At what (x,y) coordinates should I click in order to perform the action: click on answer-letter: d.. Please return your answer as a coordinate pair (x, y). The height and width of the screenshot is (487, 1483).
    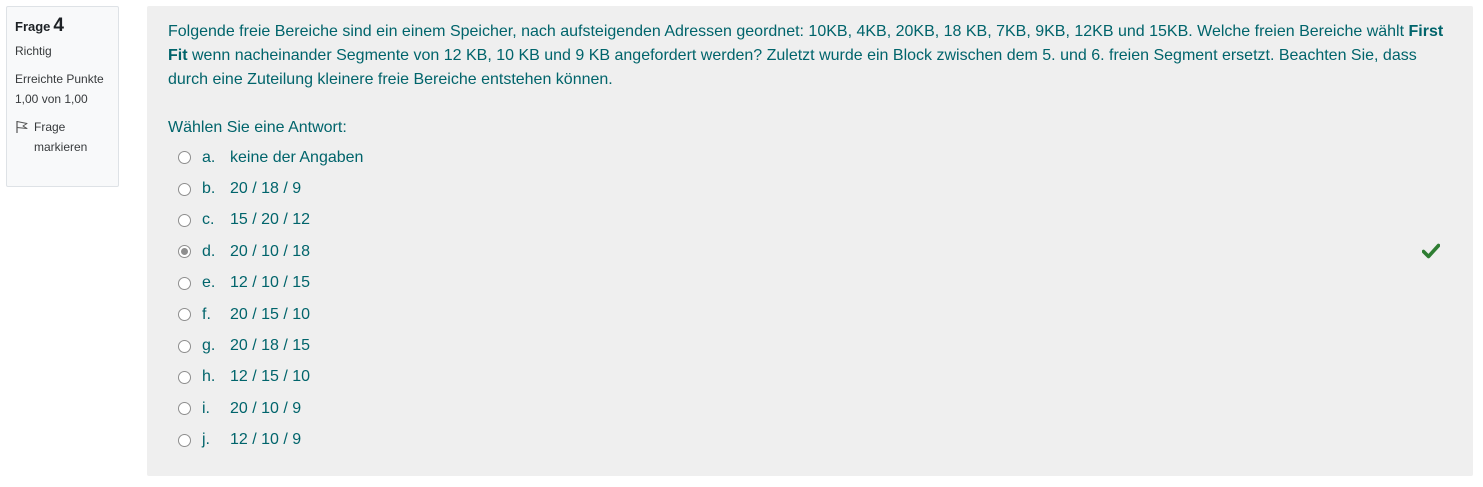
    Looking at the image, I should click on (209, 251).